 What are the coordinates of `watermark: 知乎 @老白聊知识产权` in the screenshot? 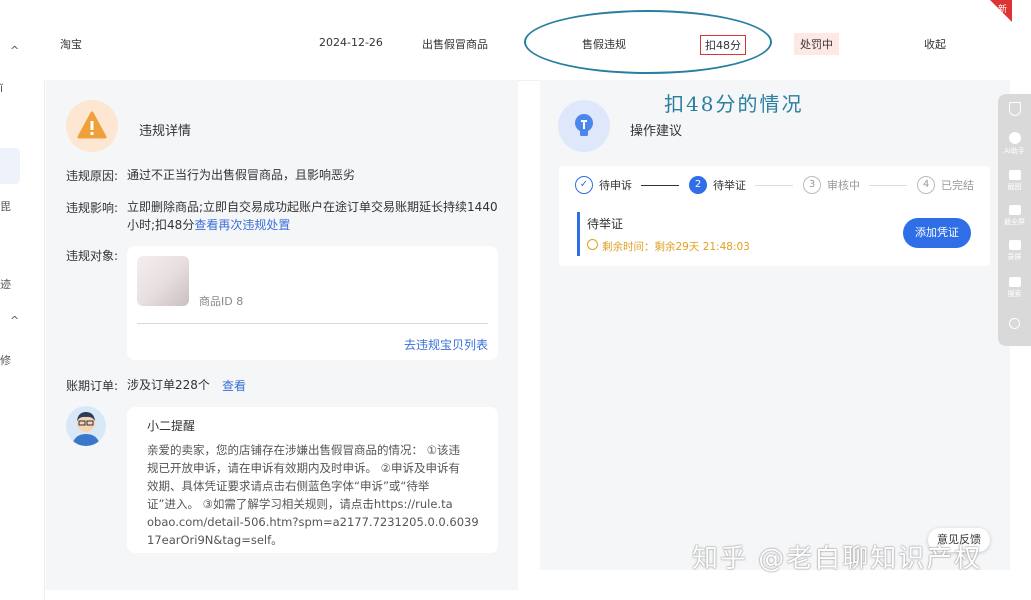 It's located at (837, 559).